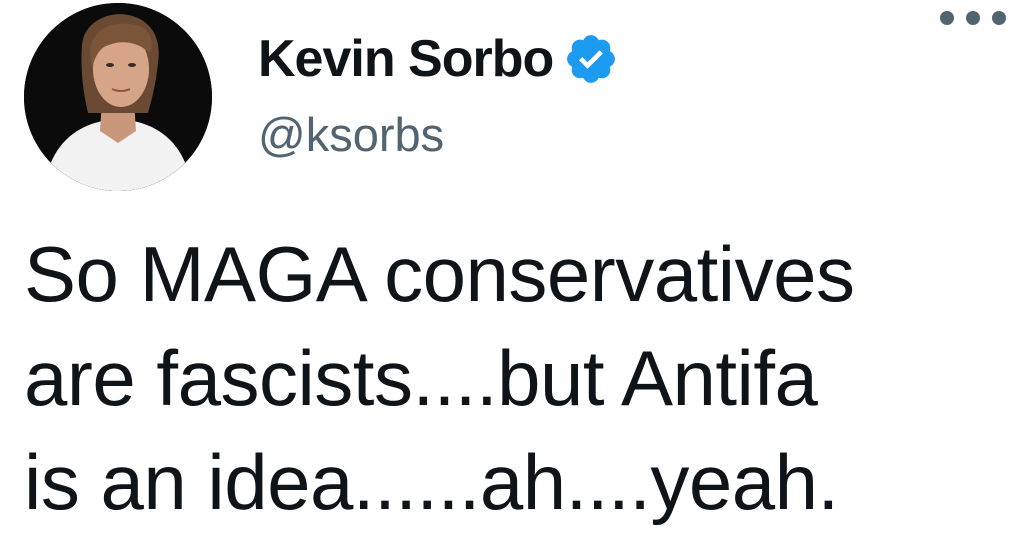 This screenshot has width=1024, height=535. I want to click on display-name: Kevin Sorbo, so click(406, 59).